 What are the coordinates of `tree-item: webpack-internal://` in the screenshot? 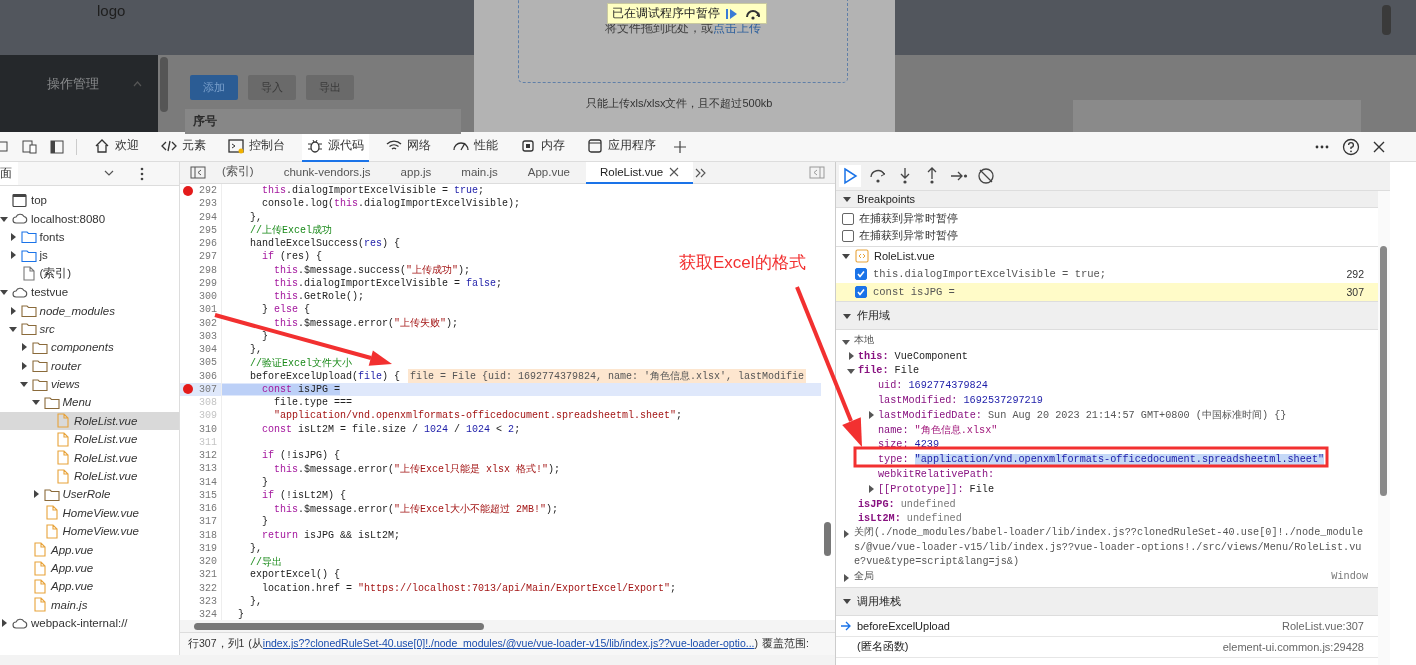 It's located at (89, 623).